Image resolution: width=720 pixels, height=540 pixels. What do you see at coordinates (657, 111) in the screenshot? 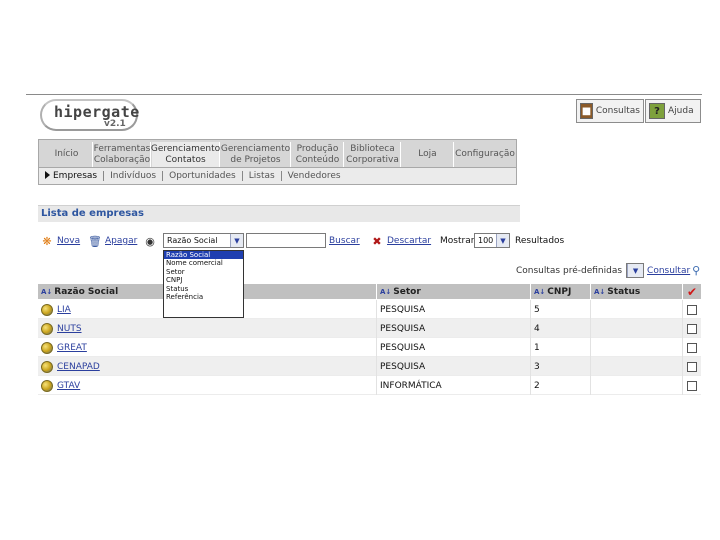
I see `help-icon: ?` at bounding box center [657, 111].